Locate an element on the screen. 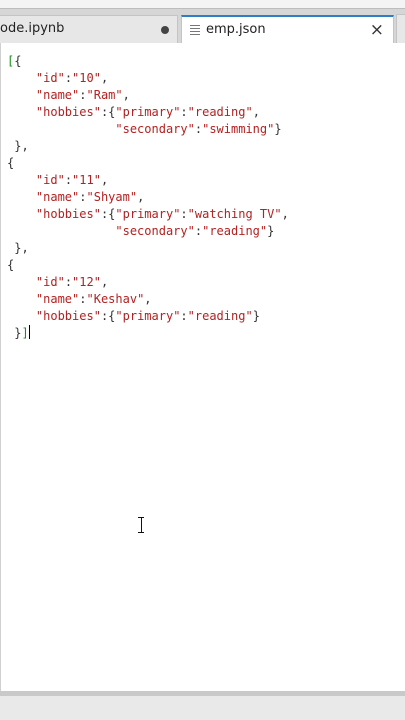  code-line: "id":"12", is located at coordinates (148, 282).